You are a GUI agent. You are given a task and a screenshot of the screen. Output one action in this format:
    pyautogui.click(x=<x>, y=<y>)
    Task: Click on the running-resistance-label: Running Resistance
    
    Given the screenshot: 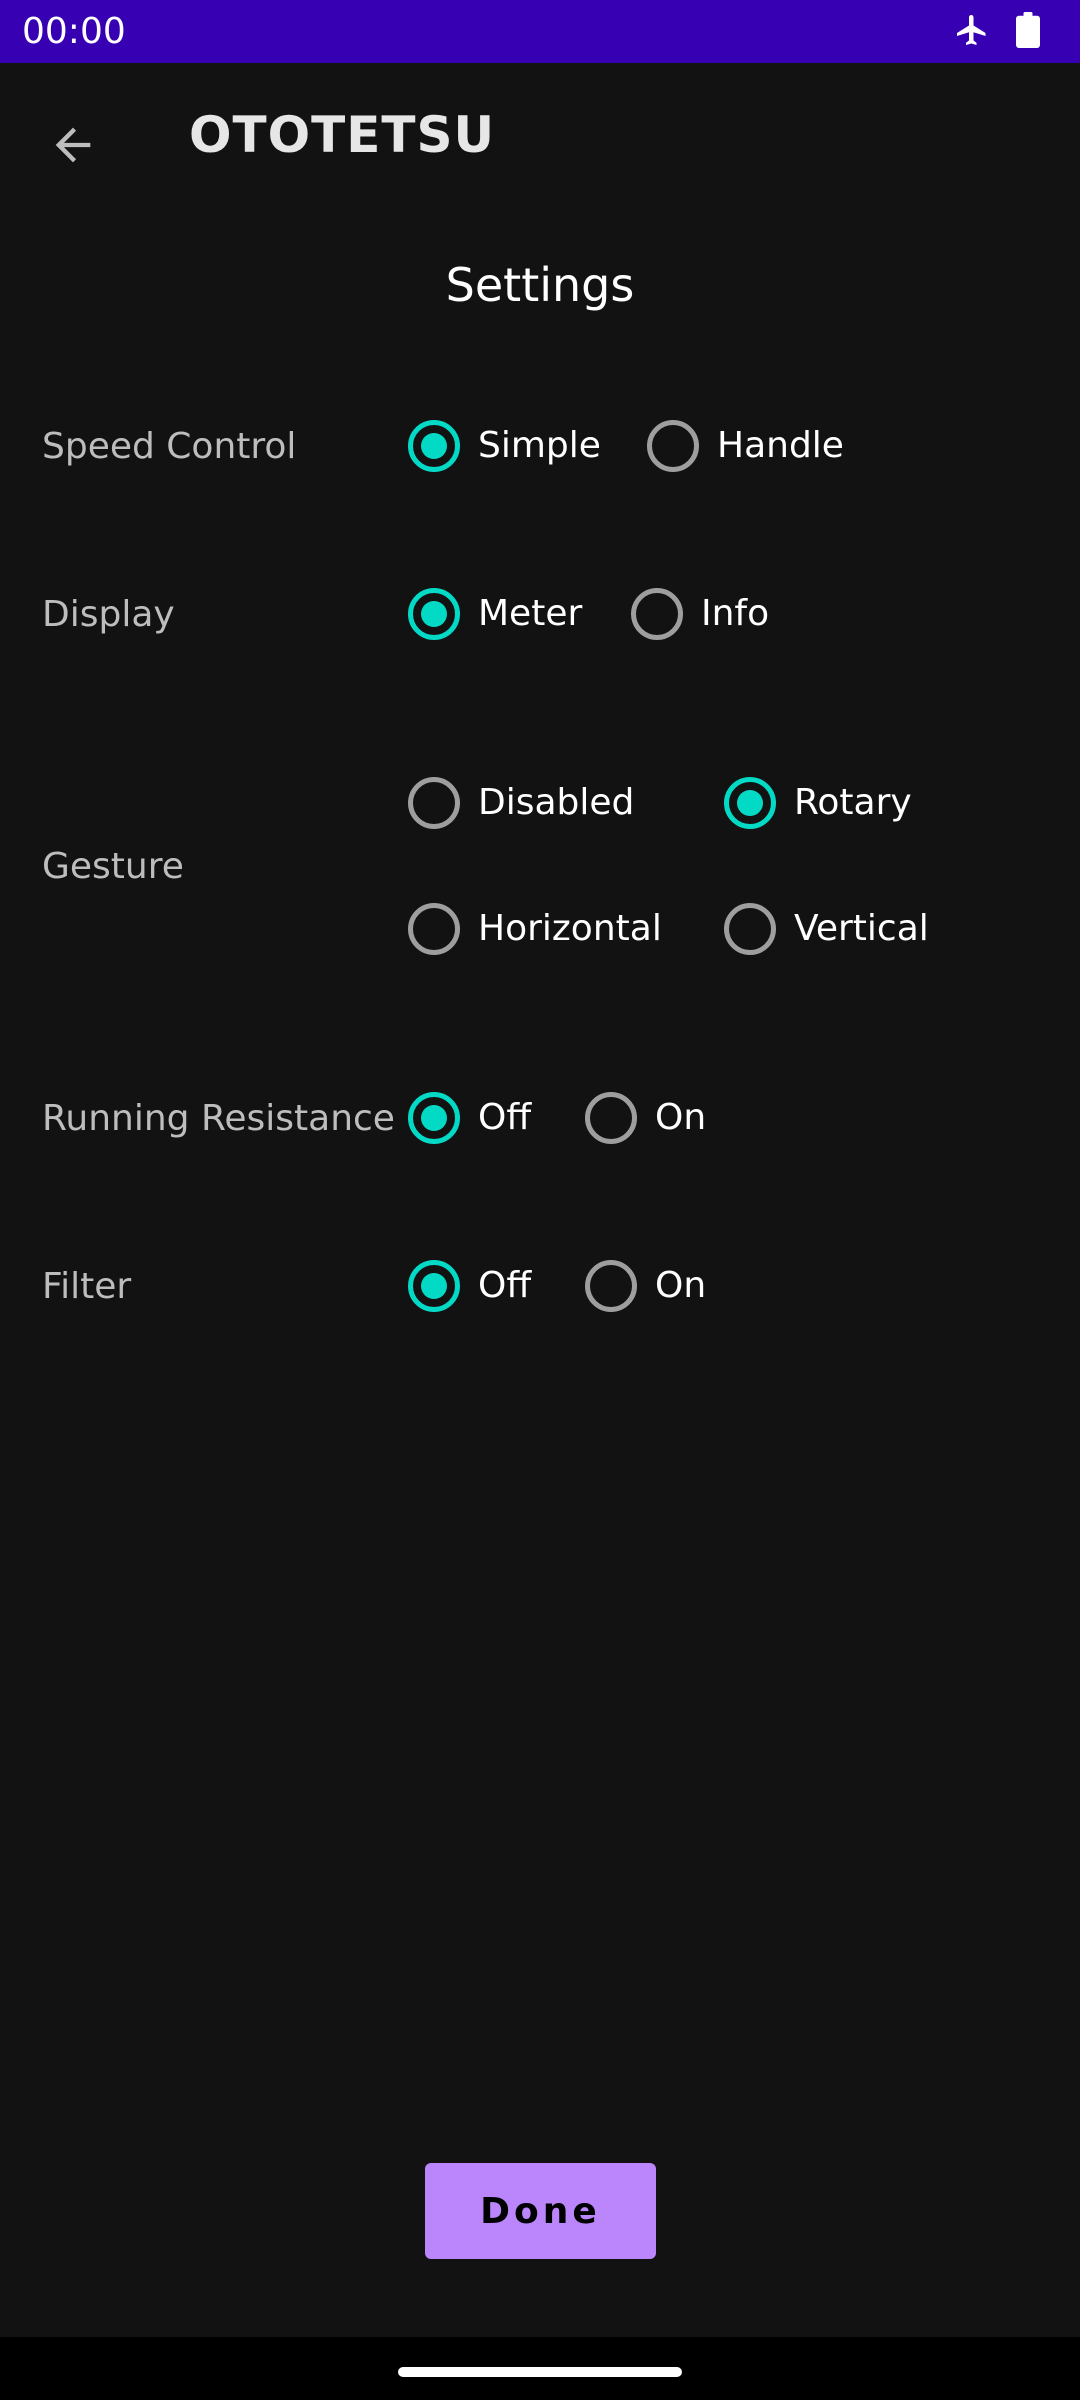 What is the action you would take?
    pyautogui.click(x=218, y=1118)
    